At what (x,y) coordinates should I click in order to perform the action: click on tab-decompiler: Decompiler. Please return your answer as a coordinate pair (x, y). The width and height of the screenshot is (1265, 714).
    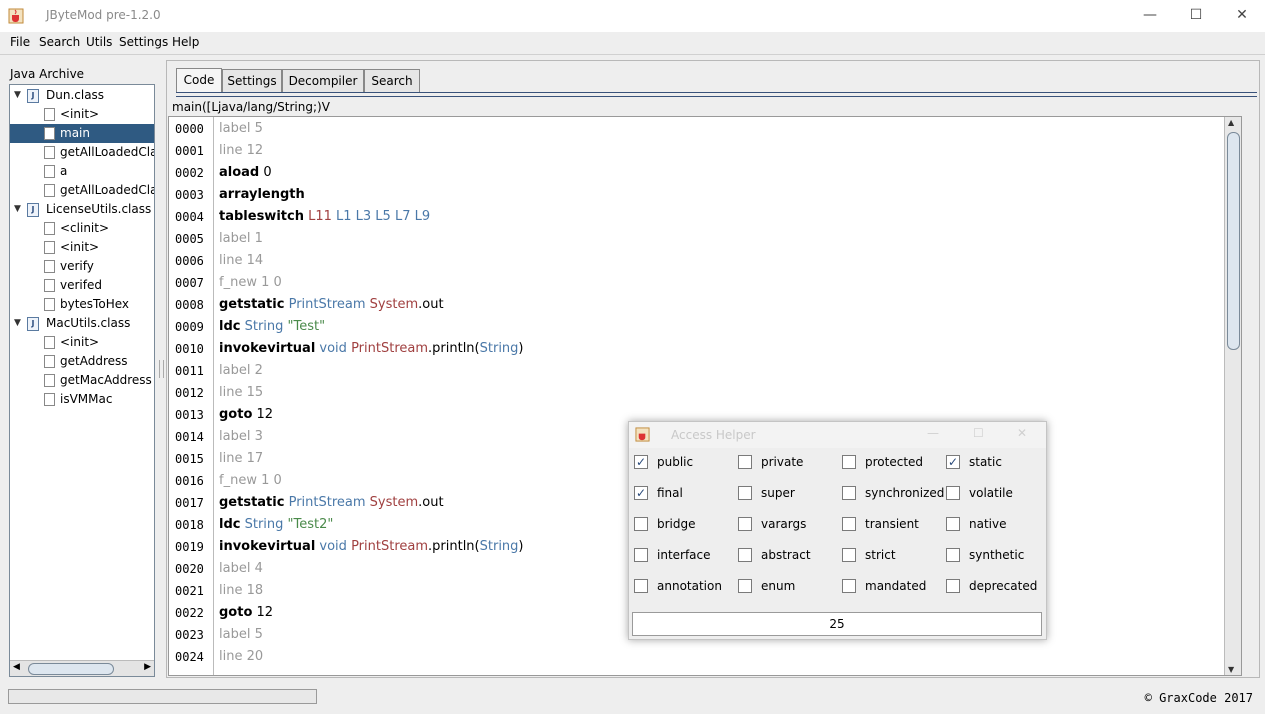
    Looking at the image, I should click on (323, 80).